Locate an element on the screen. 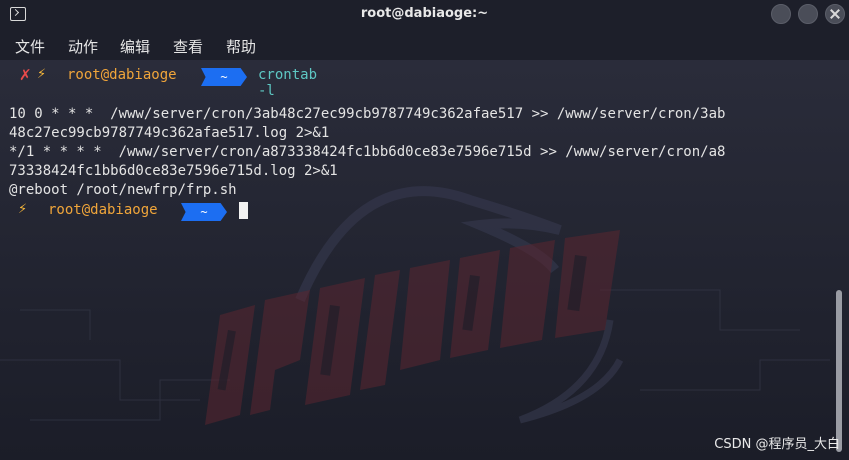  menu-actions: 动作 is located at coordinates (83, 46).